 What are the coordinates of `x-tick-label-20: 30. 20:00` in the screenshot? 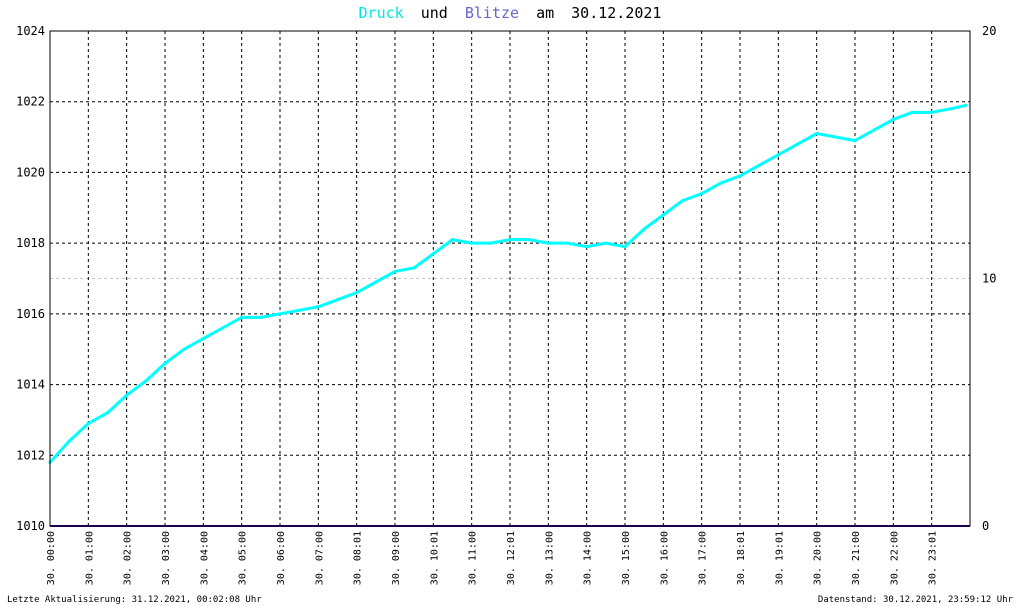 It's located at (818, 558).